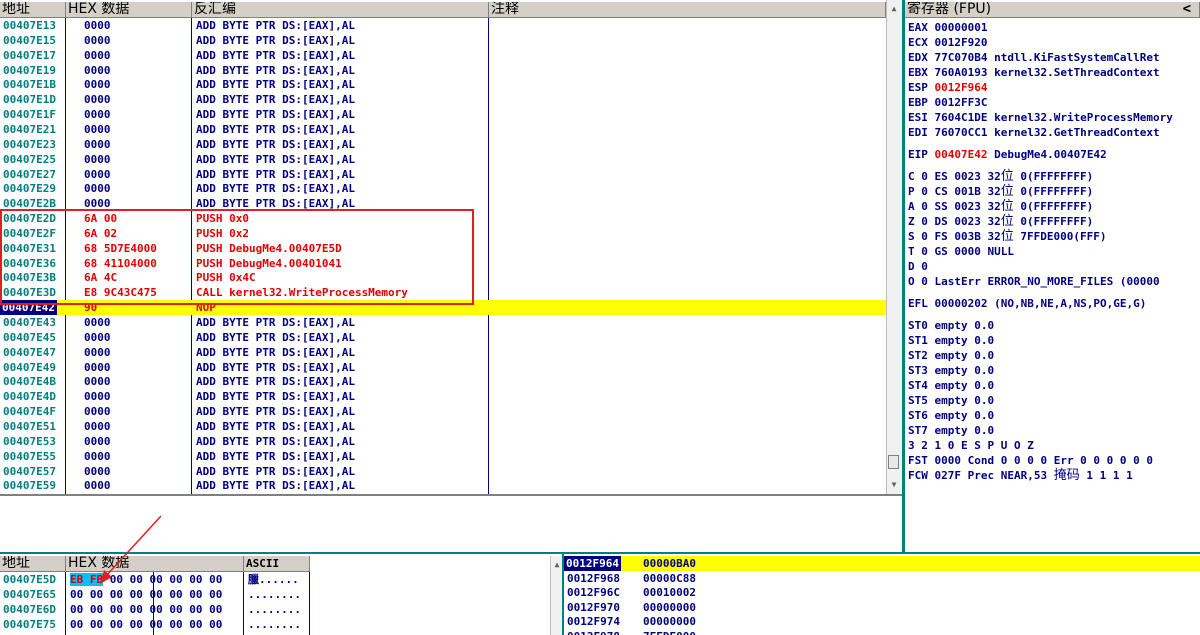  I want to click on register-line: EDX 77C070B4 ntdll.KiFastSystemCallRet, so click(1034, 57).